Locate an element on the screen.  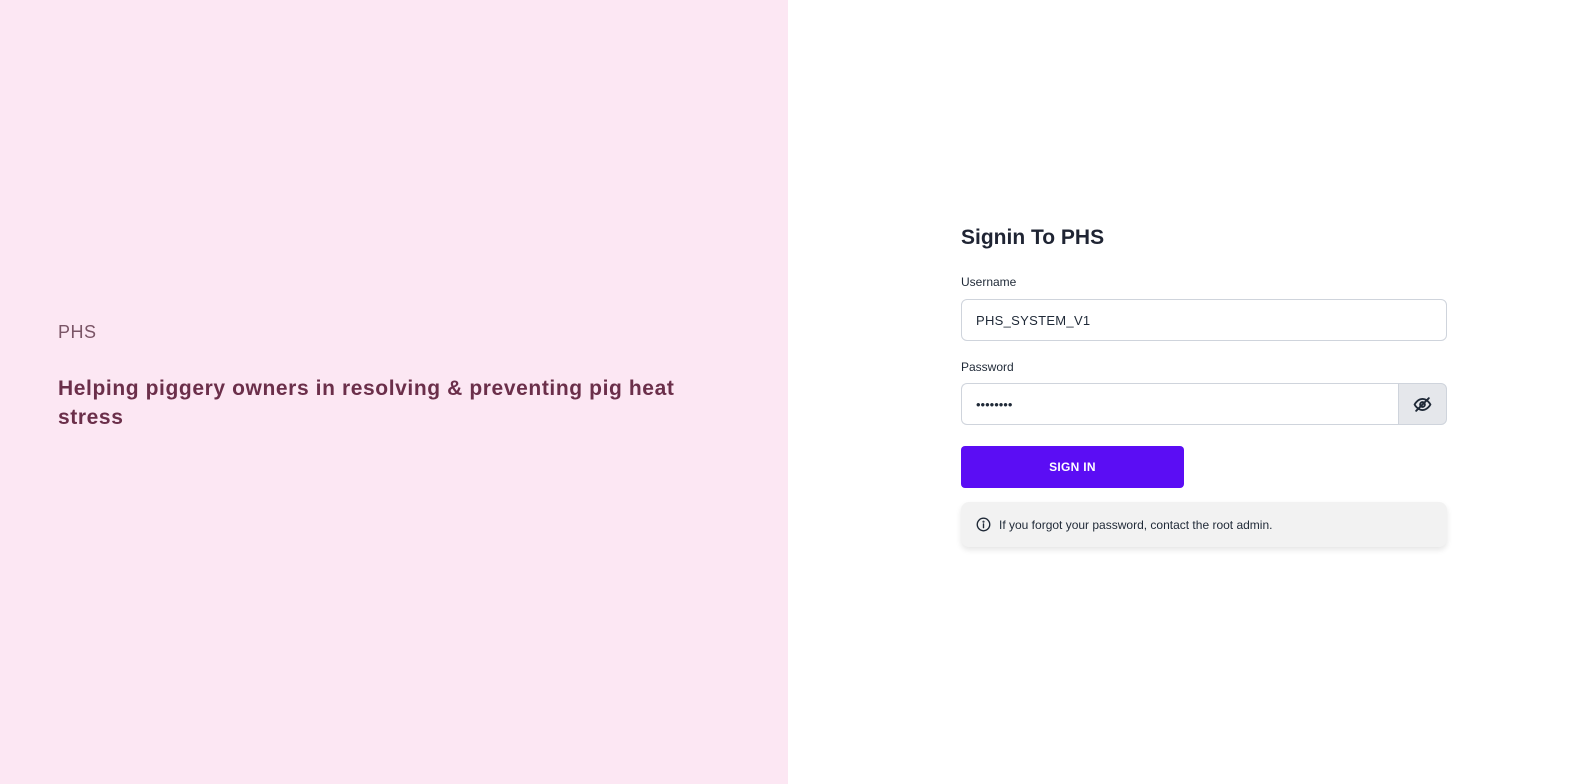
password-group is located at coordinates (1204, 404).